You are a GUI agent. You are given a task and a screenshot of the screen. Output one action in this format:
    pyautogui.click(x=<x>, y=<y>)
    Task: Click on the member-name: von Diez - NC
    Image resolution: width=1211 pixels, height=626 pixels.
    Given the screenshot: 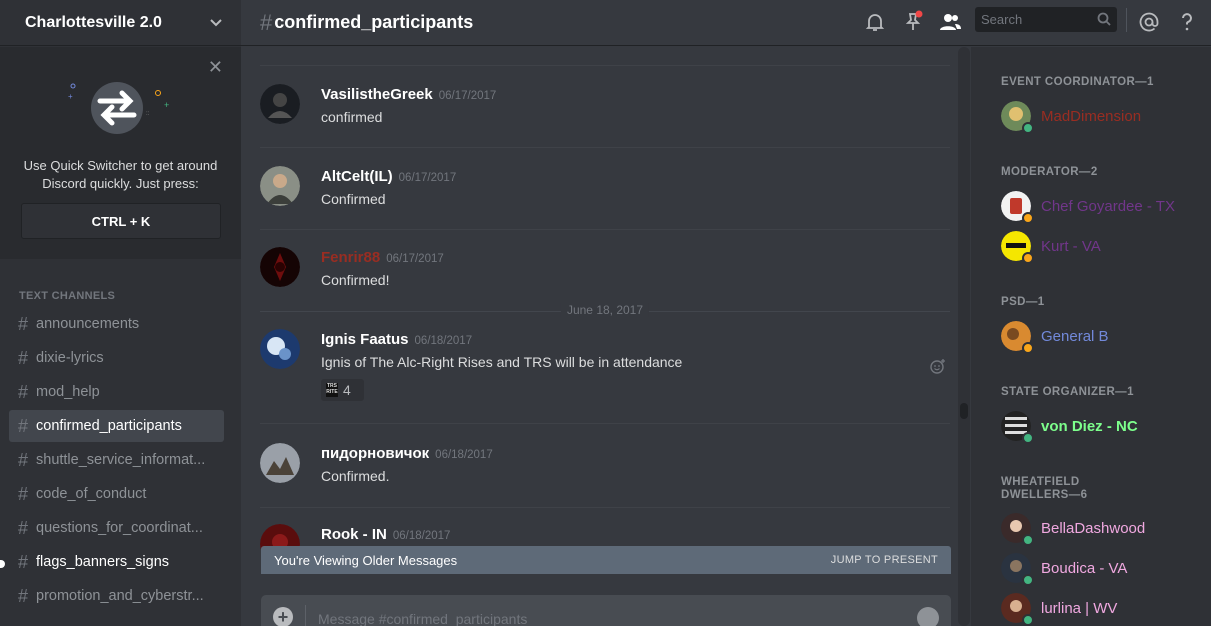 What is the action you would take?
    pyautogui.click(x=1089, y=426)
    